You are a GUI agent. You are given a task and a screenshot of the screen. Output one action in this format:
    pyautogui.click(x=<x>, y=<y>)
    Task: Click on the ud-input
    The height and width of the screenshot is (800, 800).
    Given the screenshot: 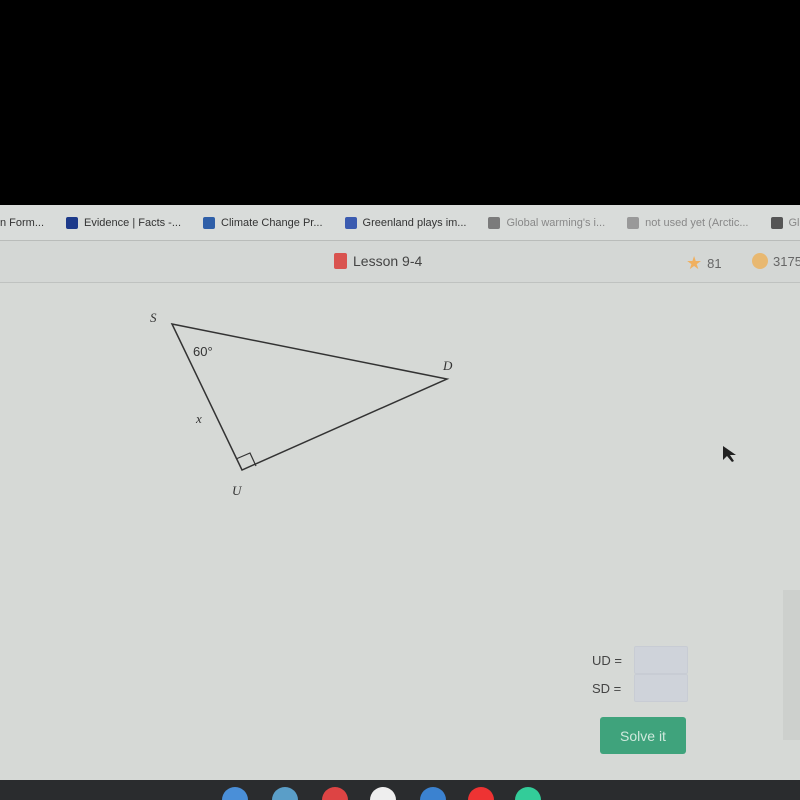 What is the action you would take?
    pyautogui.click(x=661, y=660)
    